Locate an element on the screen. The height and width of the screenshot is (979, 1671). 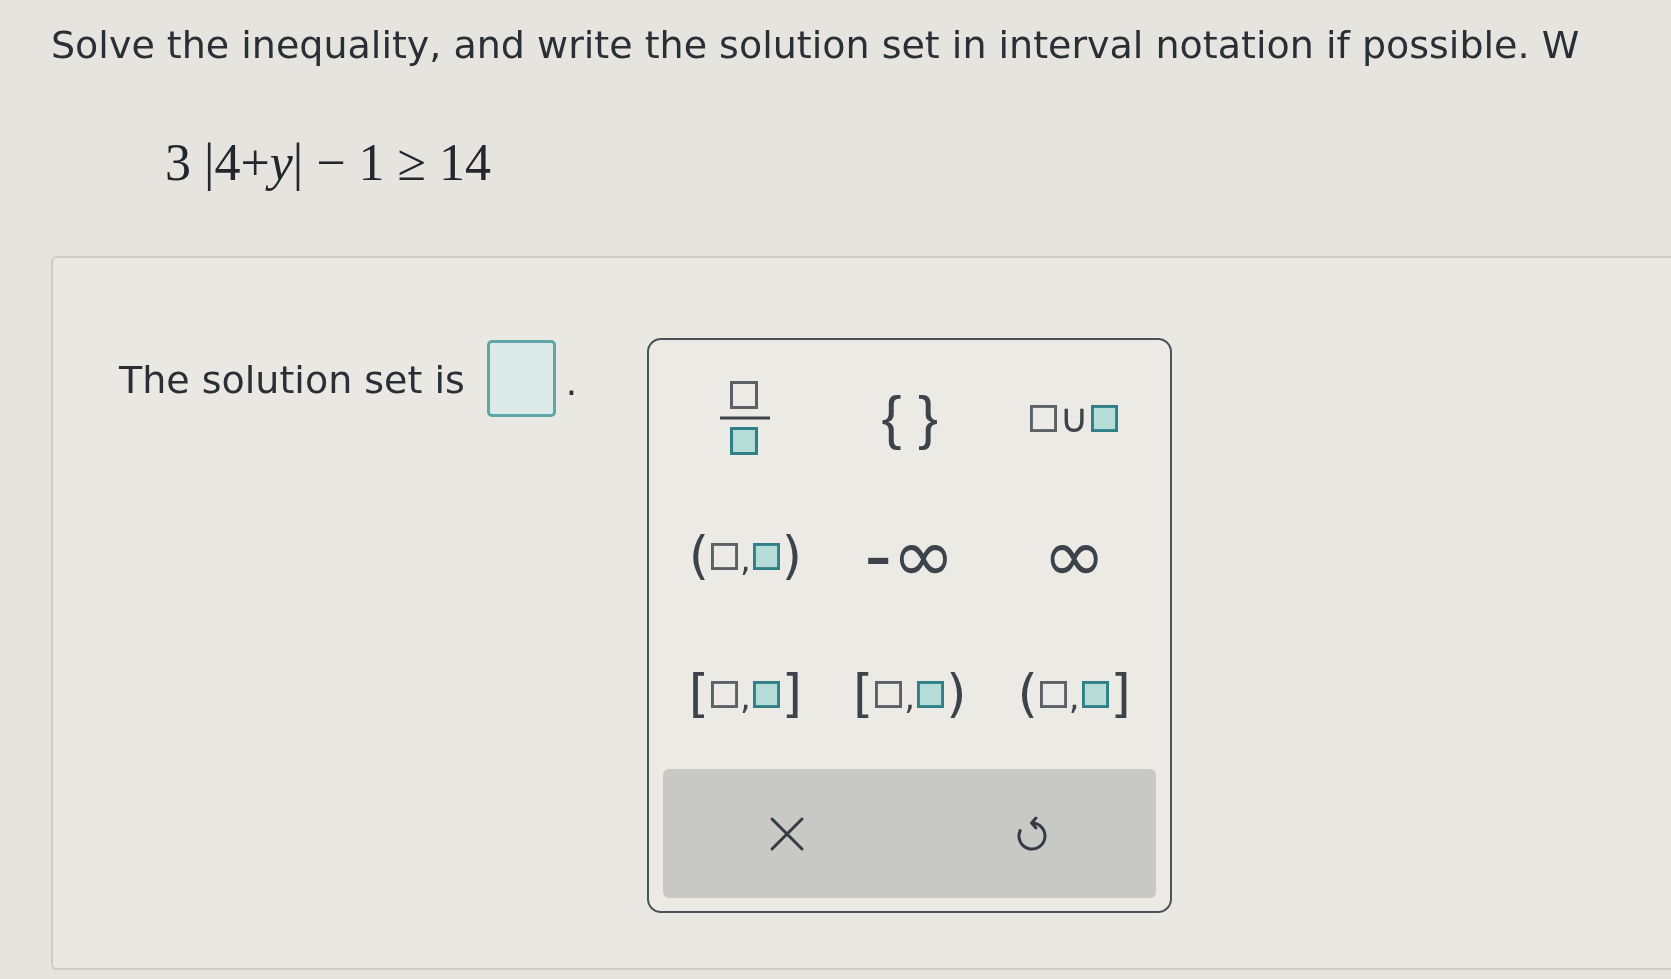
interval-key: [ , ) is located at coordinates (910, 694).